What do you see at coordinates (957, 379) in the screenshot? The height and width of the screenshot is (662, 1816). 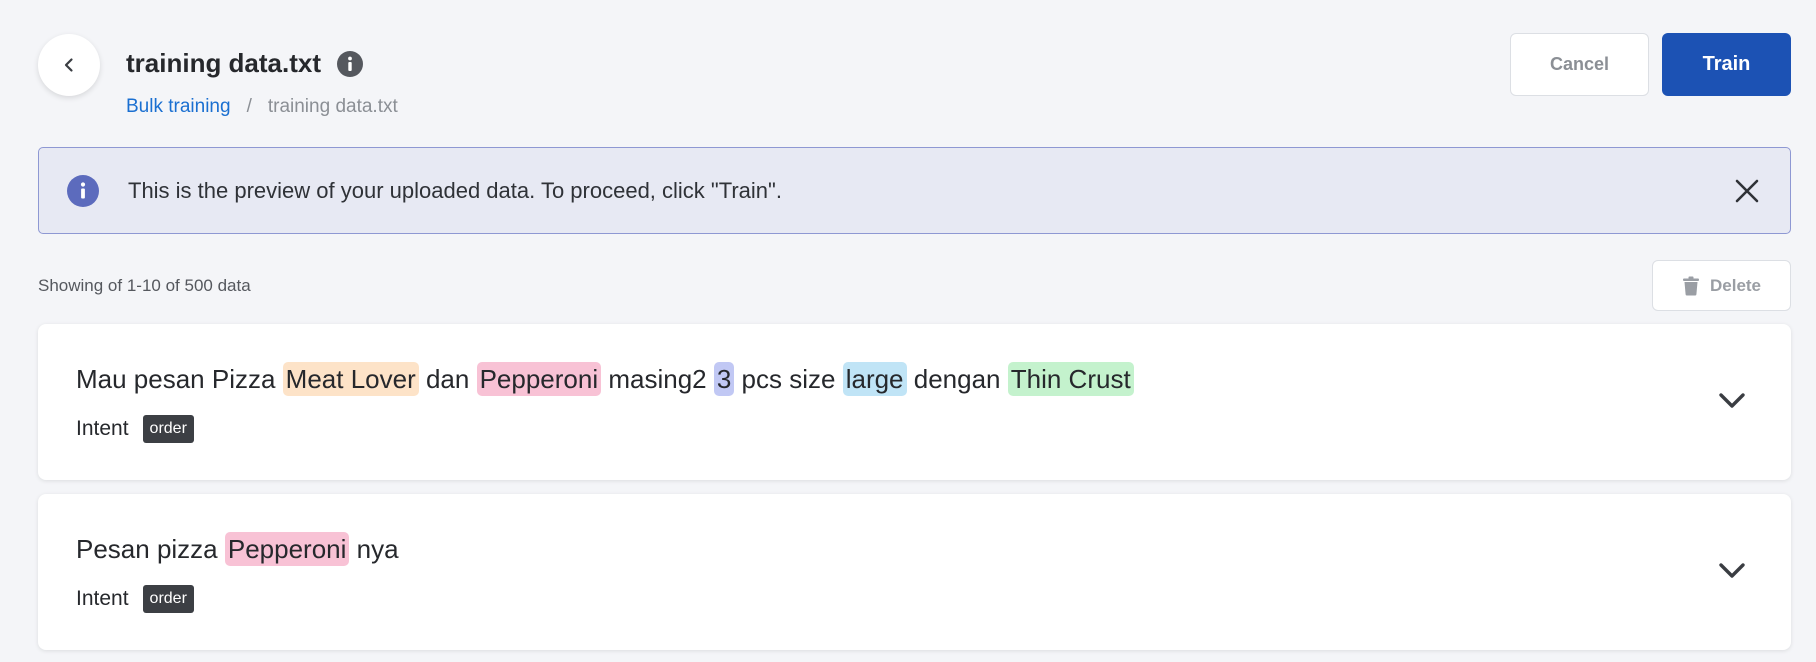 I see `sentence-text: dengan` at bounding box center [957, 379].